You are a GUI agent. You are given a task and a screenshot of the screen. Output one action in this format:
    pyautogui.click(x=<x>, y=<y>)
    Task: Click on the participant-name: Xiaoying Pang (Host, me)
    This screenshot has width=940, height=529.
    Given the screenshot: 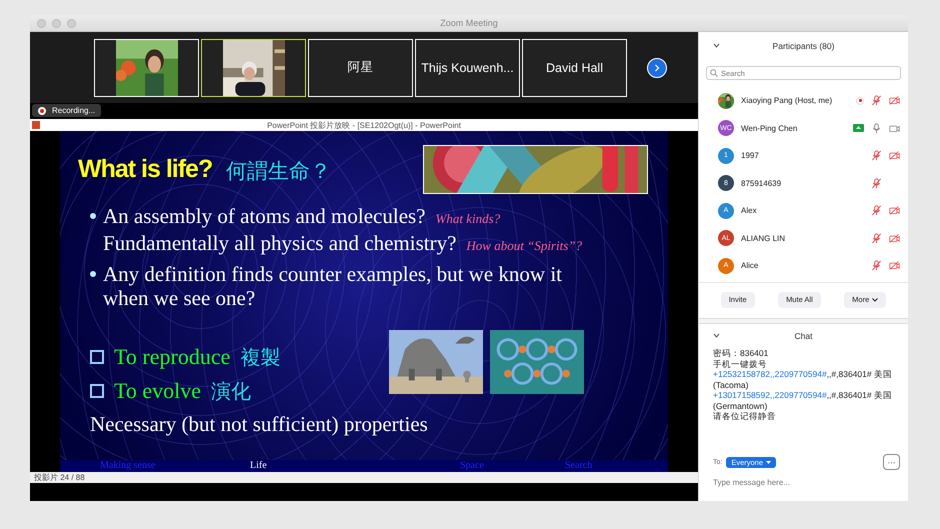 What is the action you would take?
    pyautogui.click(x=787, y=101)
    